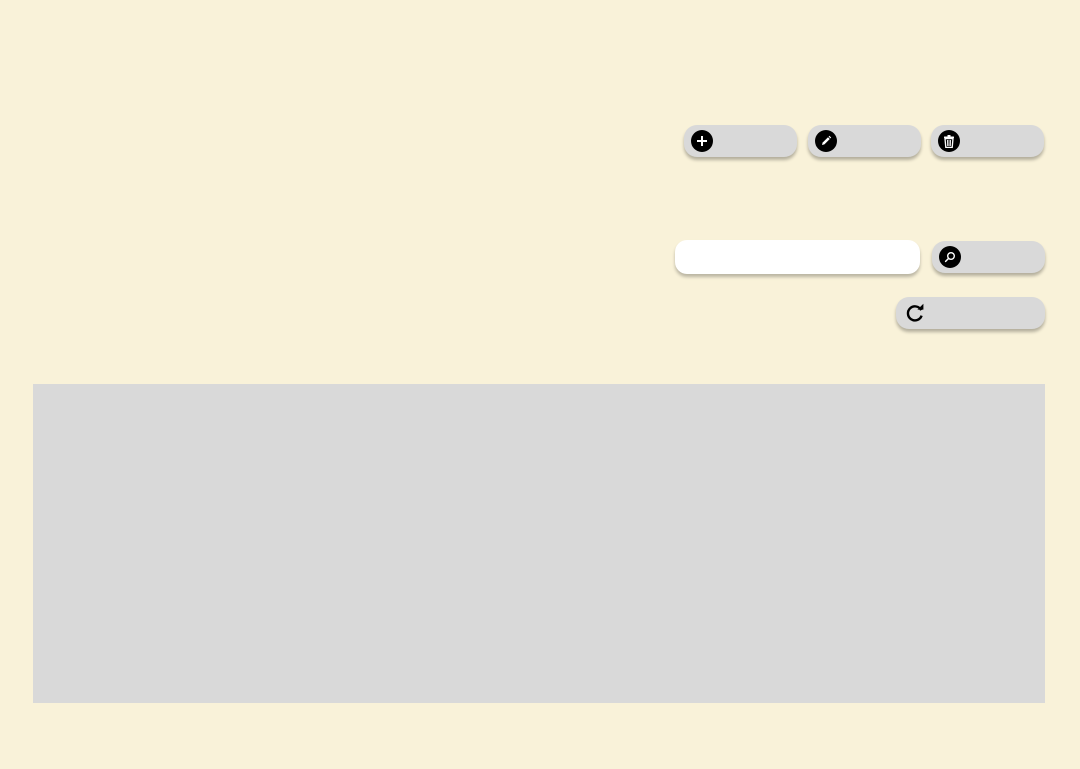  I want to click on add-icon, so click(702, 141).